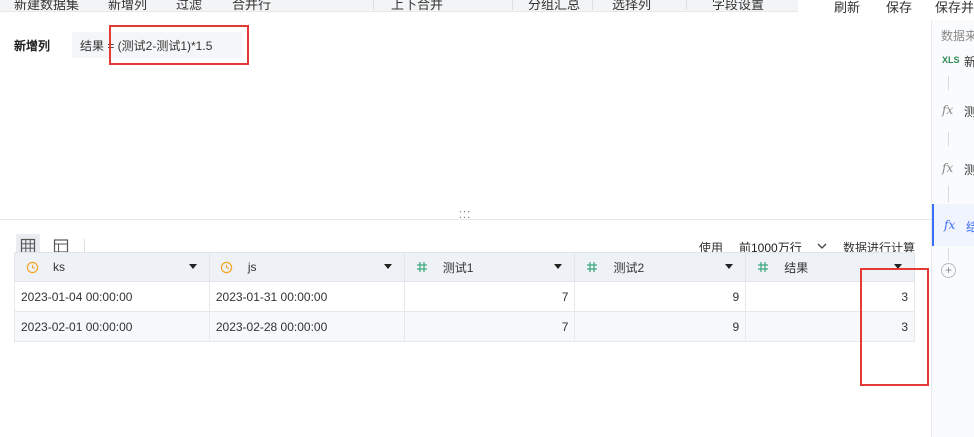 The image size is (974, 437). Describe the element at coordinates (489, 267) in the screenshot. I see `column-header-test1: 测试1` at that location.